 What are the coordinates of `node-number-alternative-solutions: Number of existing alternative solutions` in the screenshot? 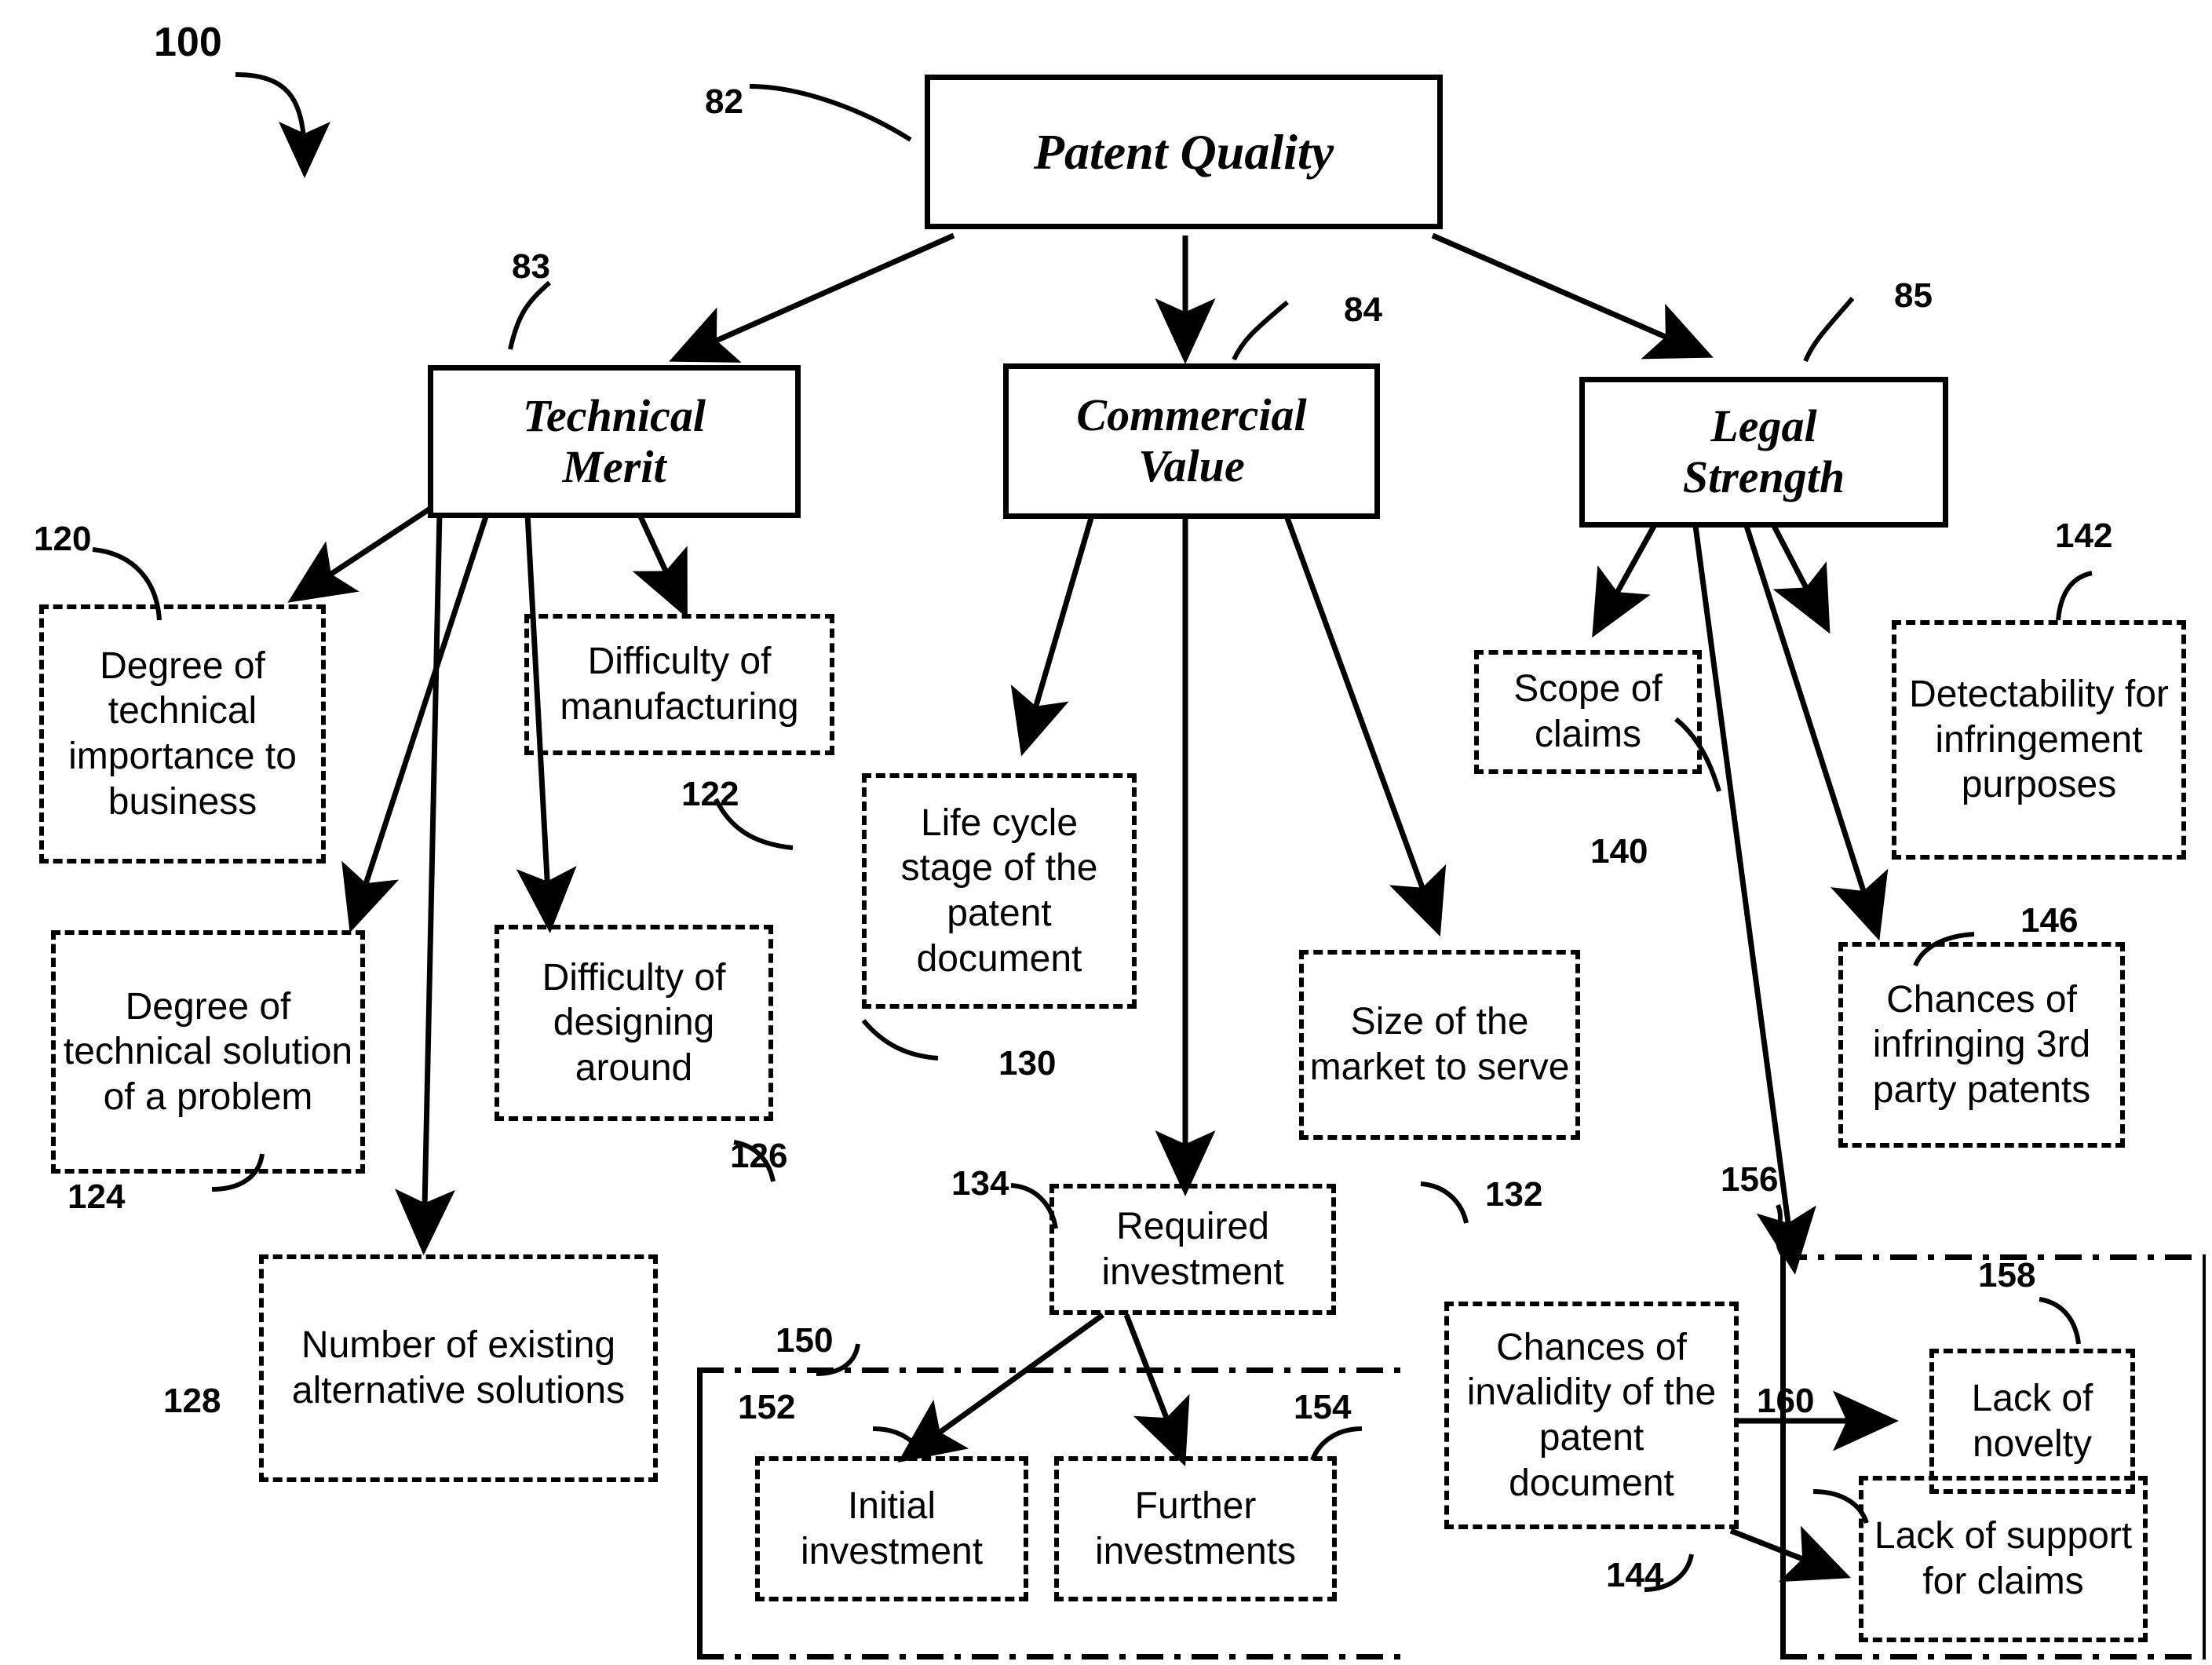 It's located at (459, 1368).